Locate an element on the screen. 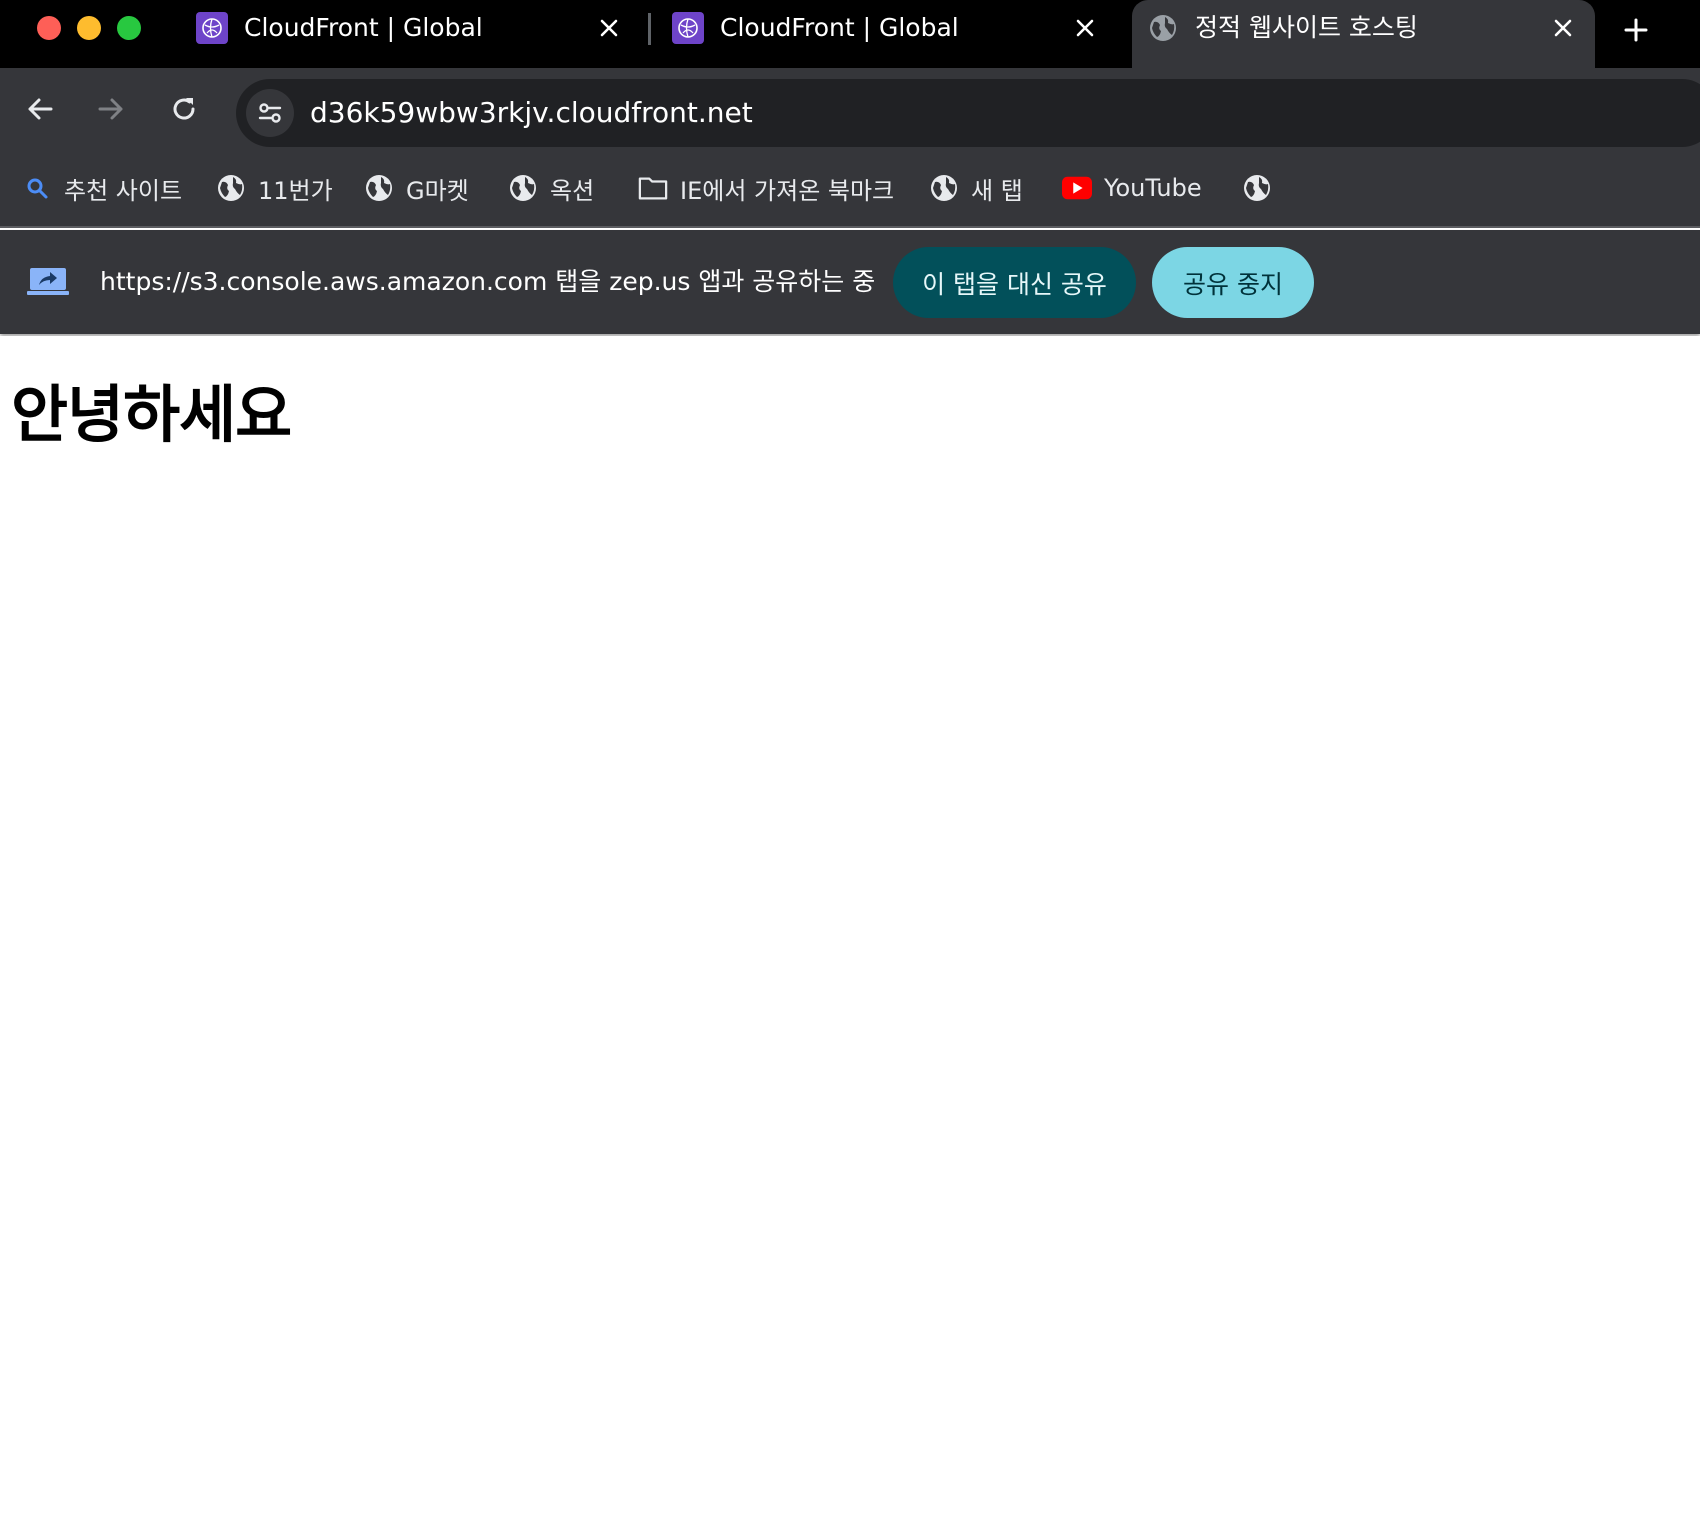 The height and width of the screenshot is (1514, 1700). tab-title: 정적 웹사이트 호스팅 is located at coordinates (1306, 27).